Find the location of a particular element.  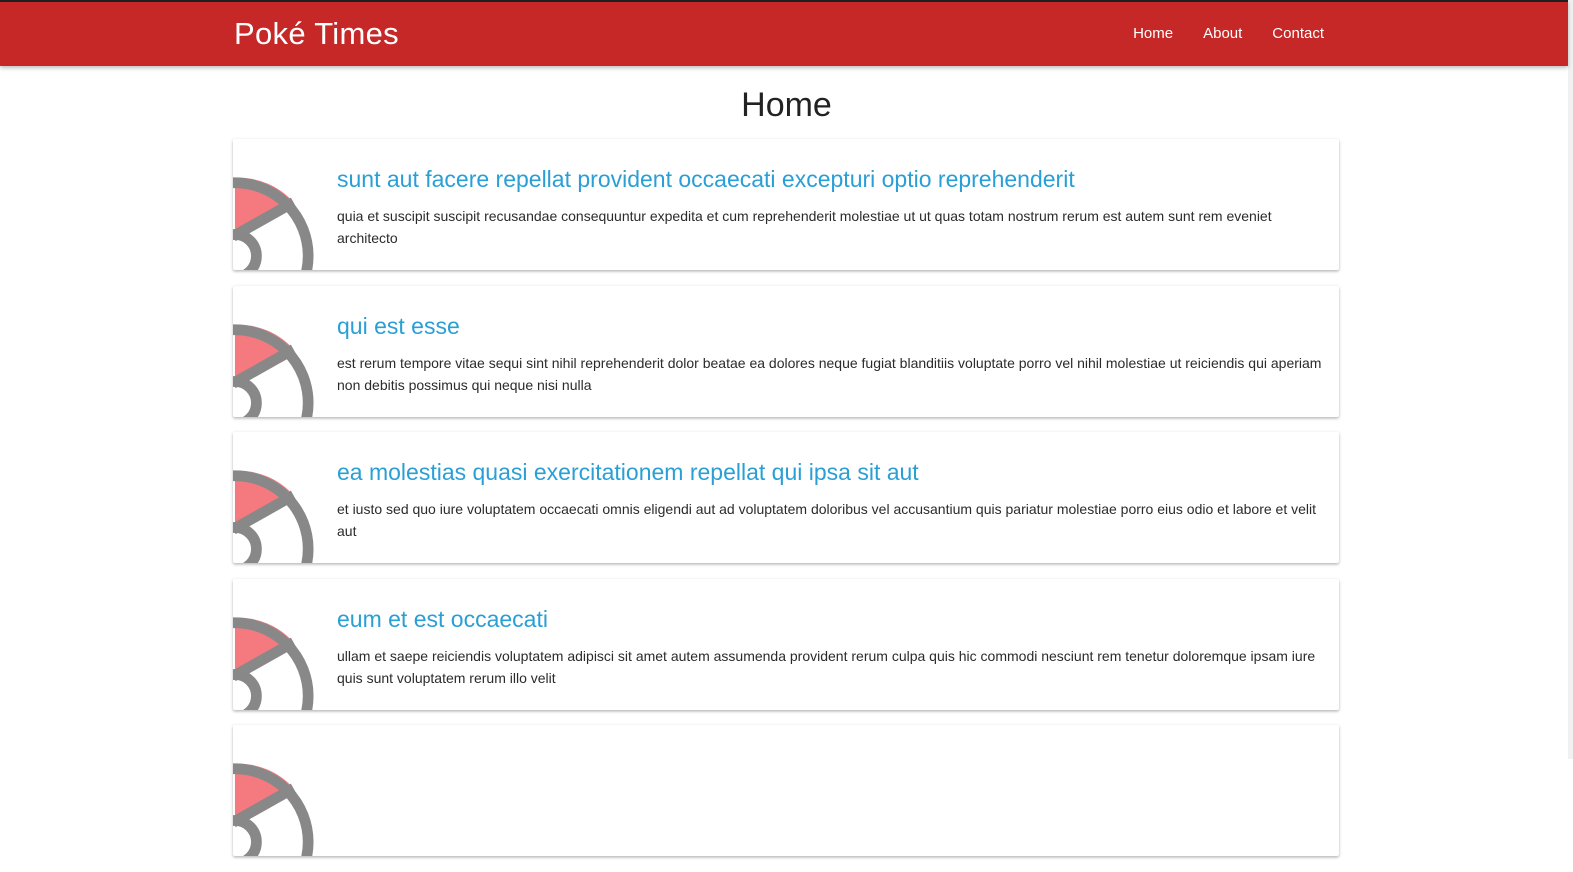

page-title: Home is located at coordinates (786, 105).